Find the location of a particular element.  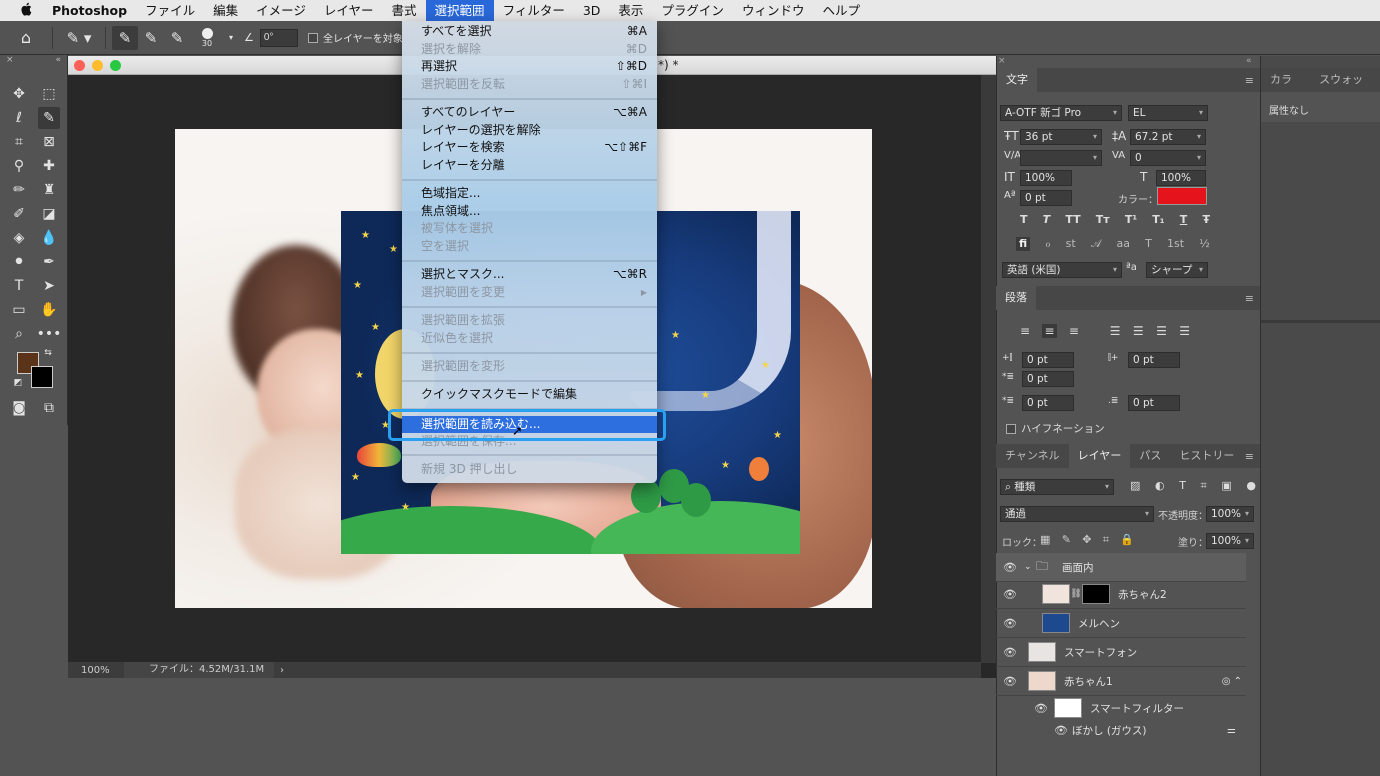

subtract-from-selection-icon: ✎ is located at coordinates (177, 38).